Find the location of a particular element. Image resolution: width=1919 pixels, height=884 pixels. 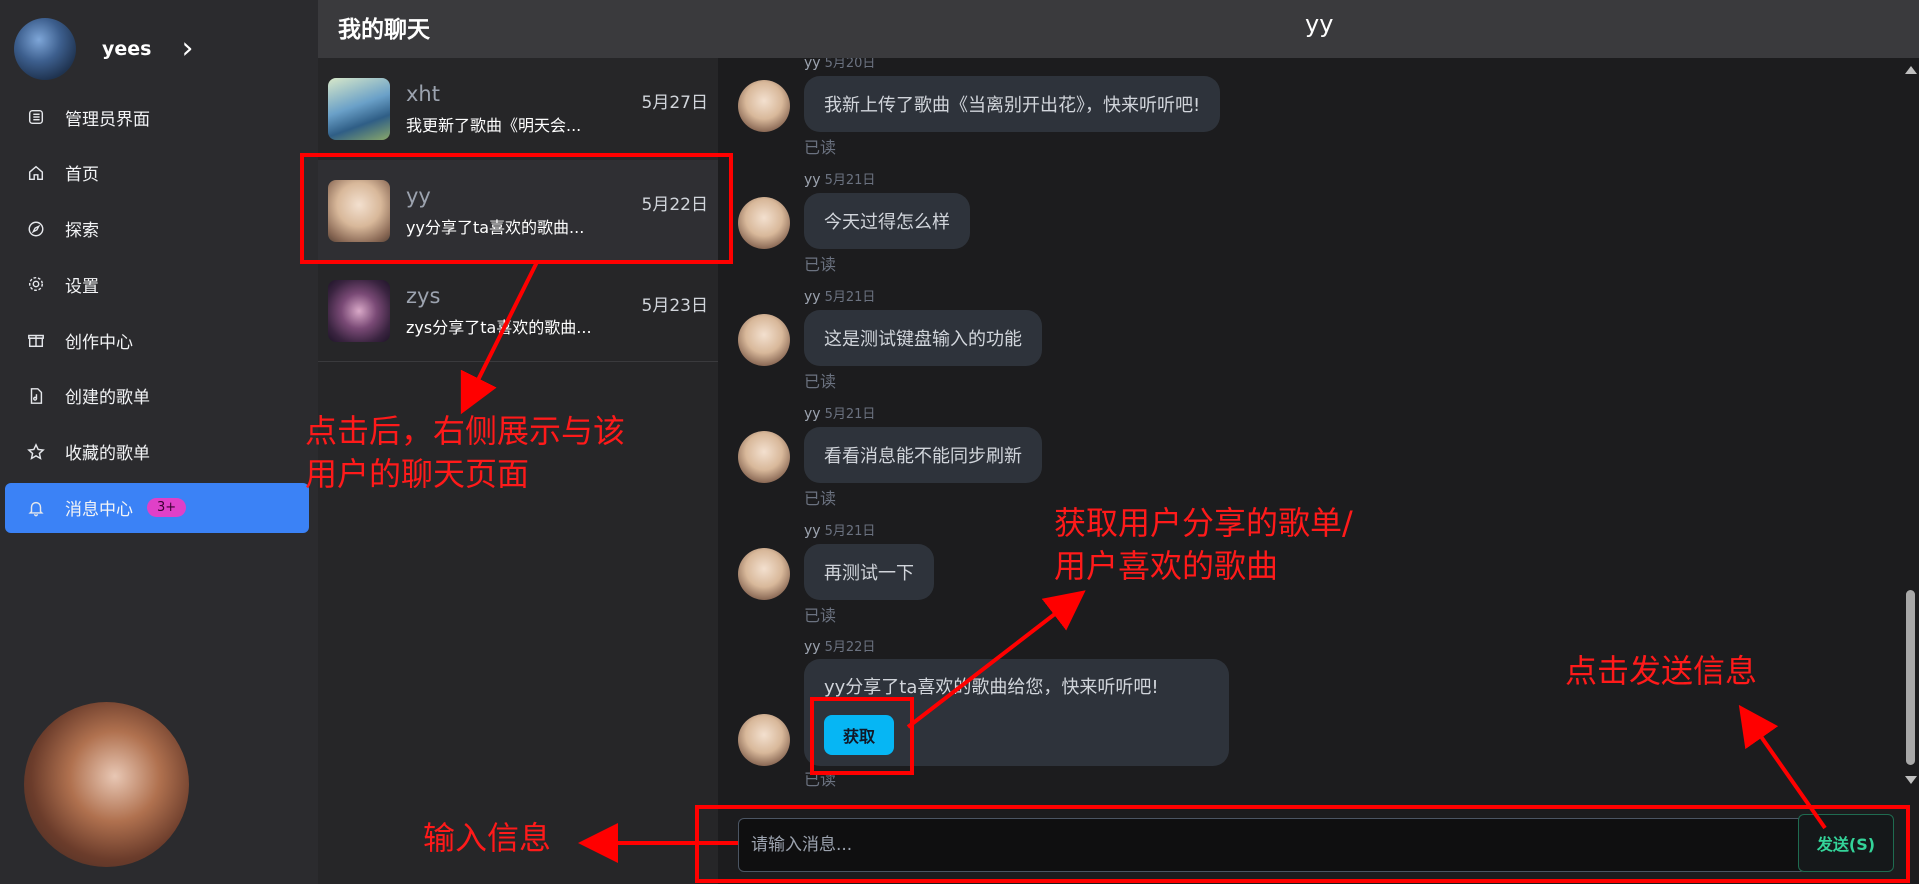

compass-icon is located at coordinates (36, 229).